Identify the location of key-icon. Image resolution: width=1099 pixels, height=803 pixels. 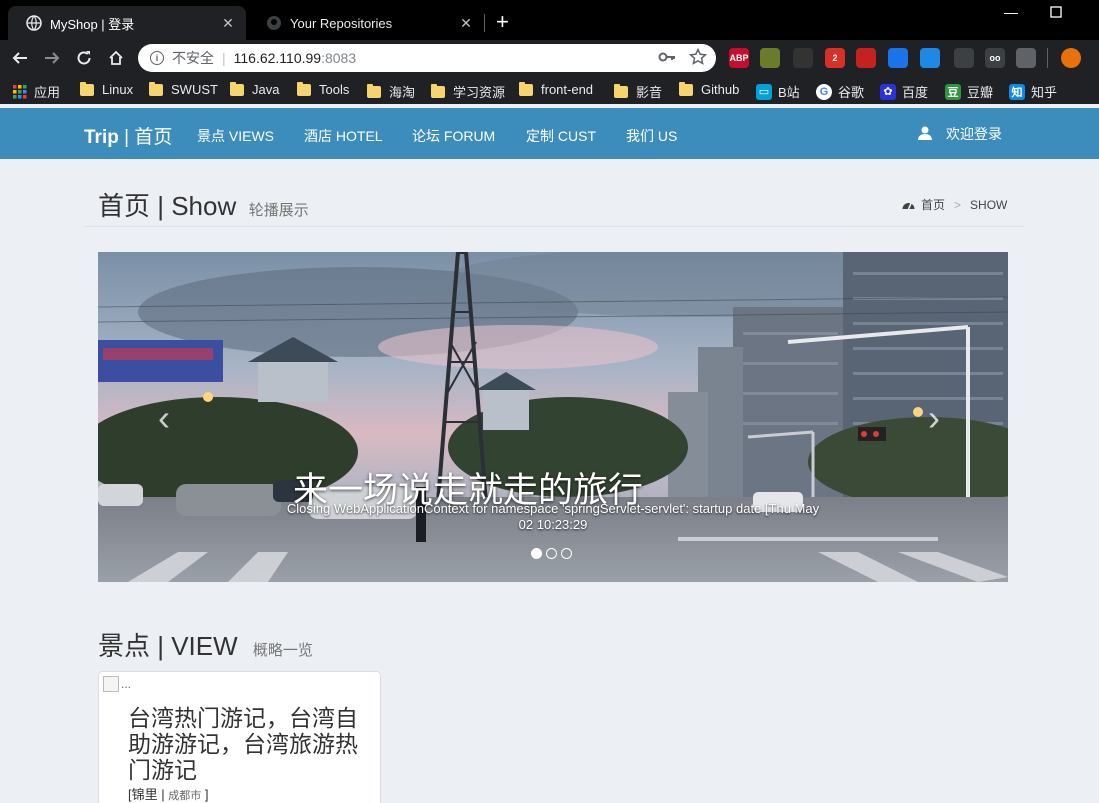
(667, 59).